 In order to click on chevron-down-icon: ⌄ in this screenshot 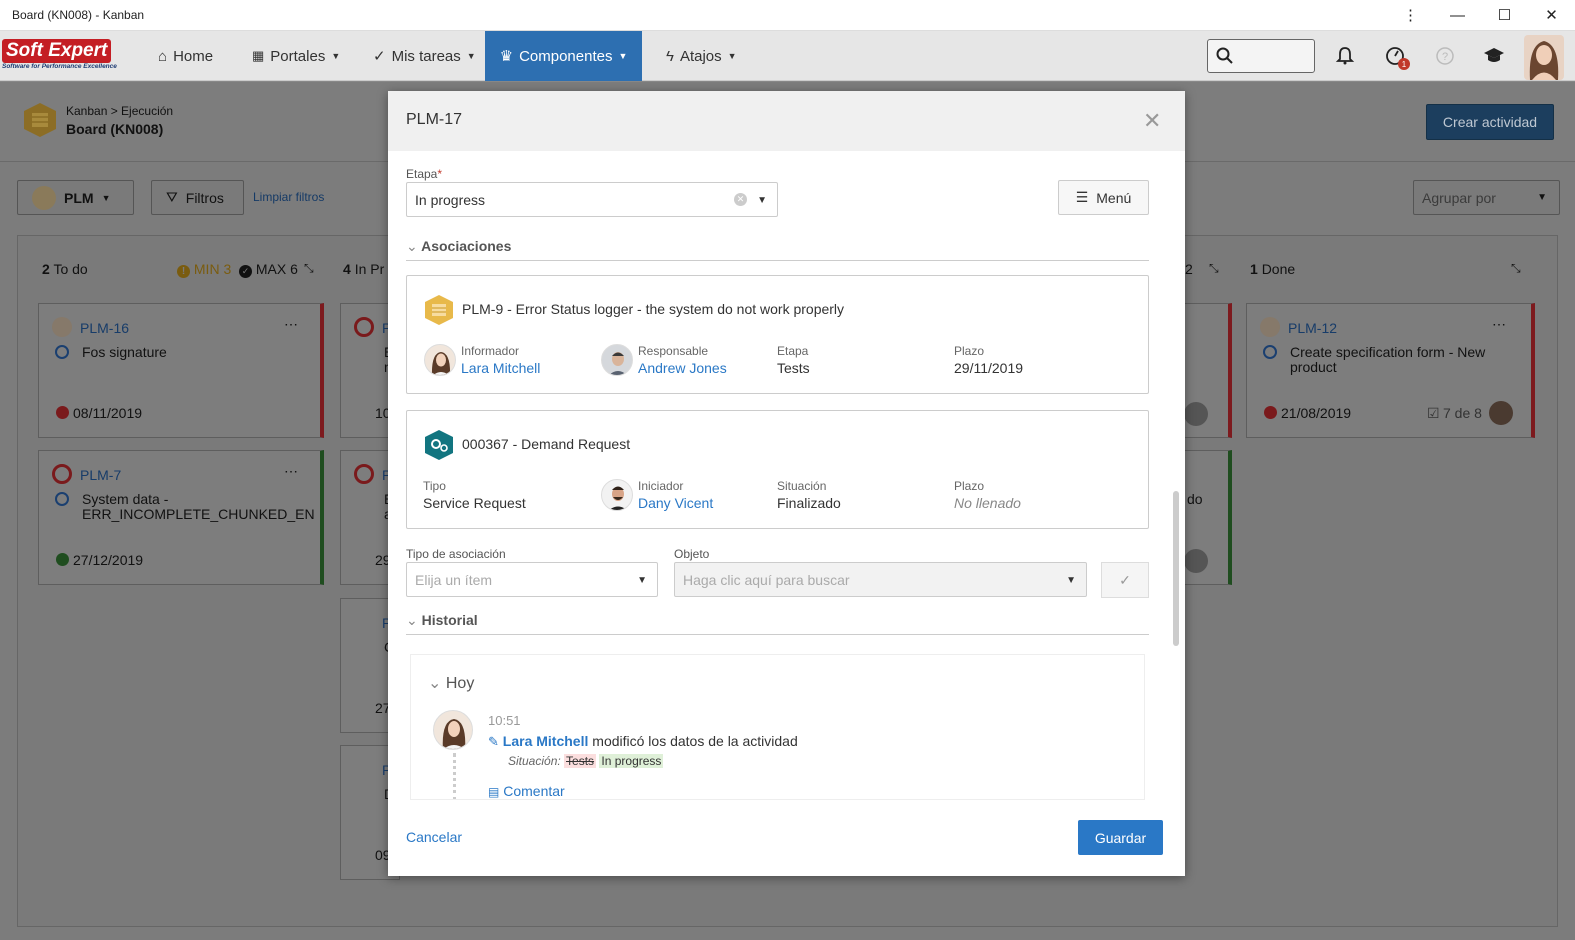, I will do `click(412, 620)`.